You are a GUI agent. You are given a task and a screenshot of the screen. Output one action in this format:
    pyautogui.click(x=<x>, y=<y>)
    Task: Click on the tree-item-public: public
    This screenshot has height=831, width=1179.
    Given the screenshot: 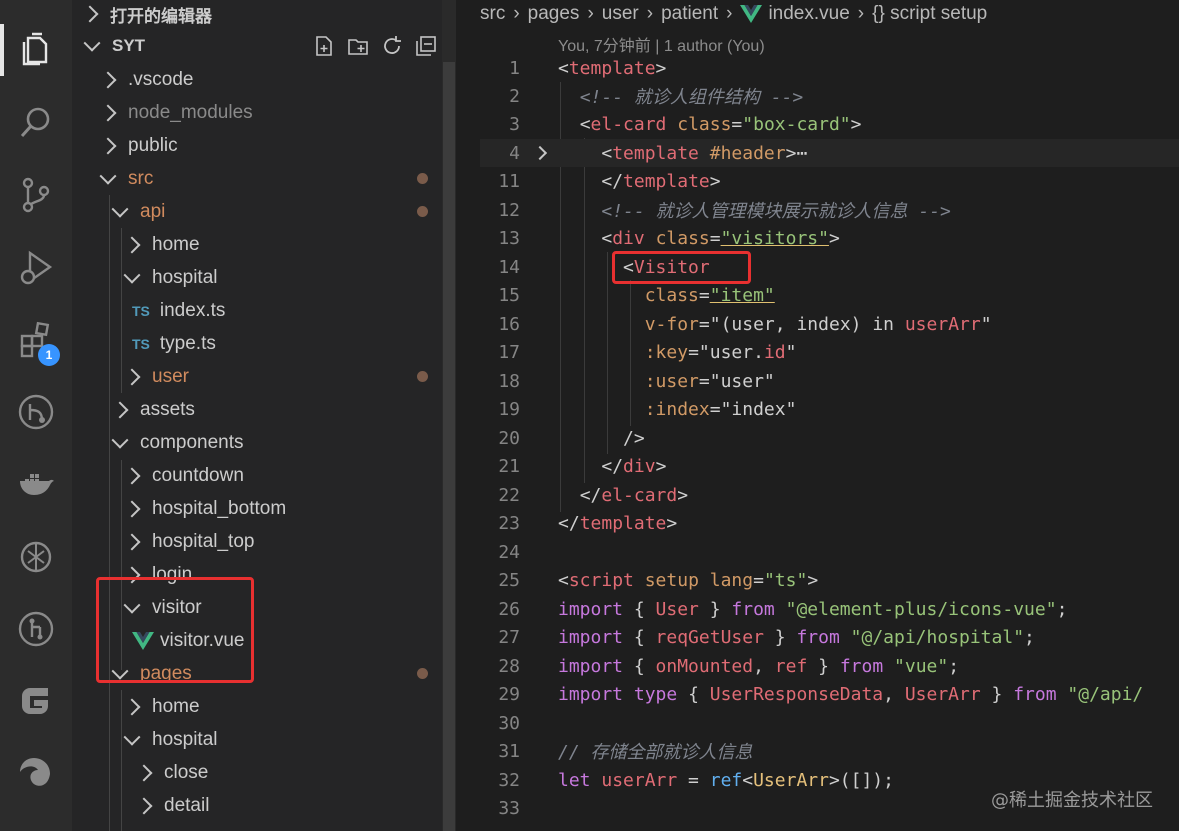 What is the action you would take?
    pyautogui.click(x=138, y=145)
    